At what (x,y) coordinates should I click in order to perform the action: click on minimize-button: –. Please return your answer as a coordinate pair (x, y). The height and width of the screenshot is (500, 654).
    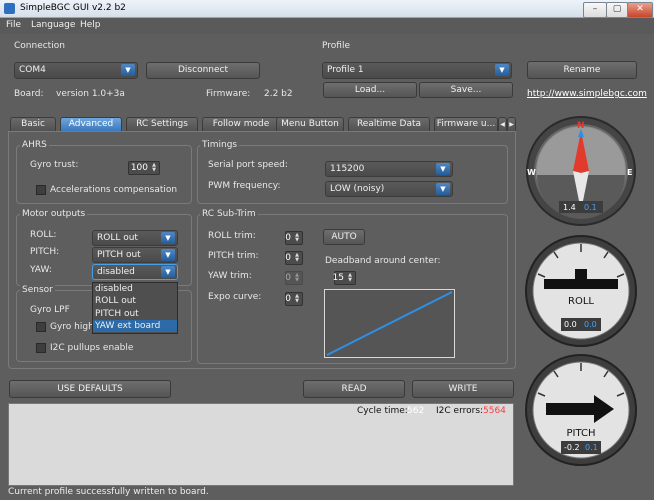
    Looking at the image, I should click on (595, 10).